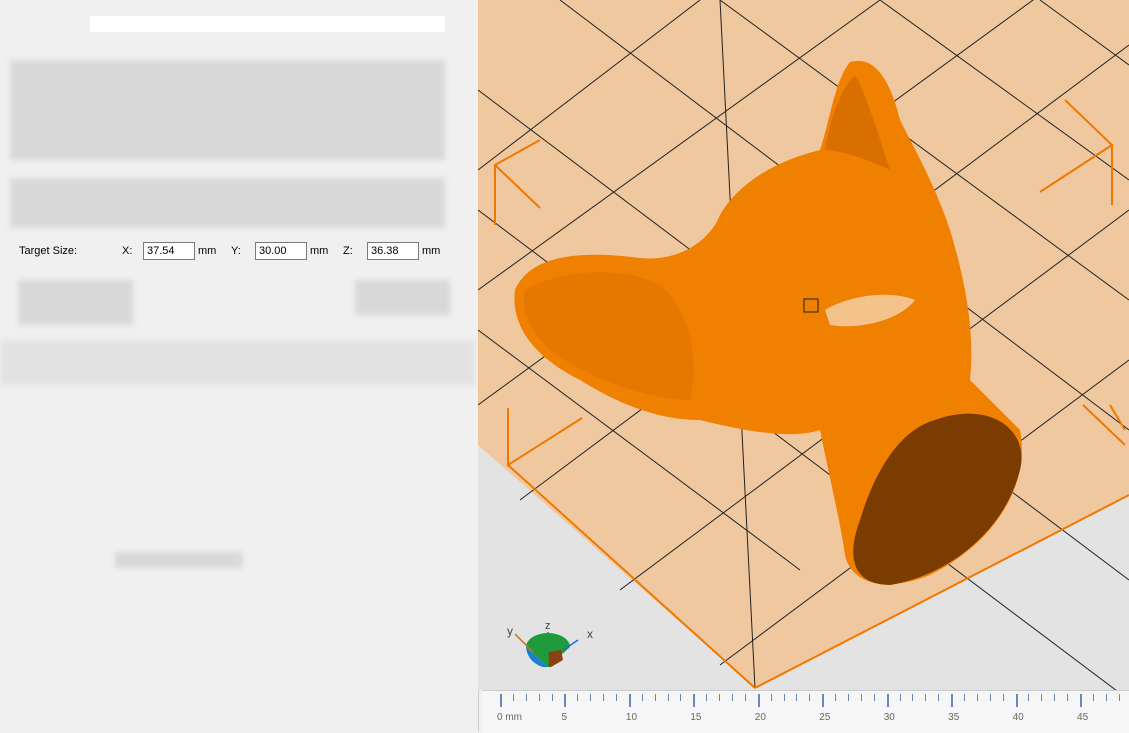 Image resolution: width=1129 pixels, height=733 pixels. Describe the element at coordinates (169, 251) in the screenshot. I see `target-x-input` at that location.